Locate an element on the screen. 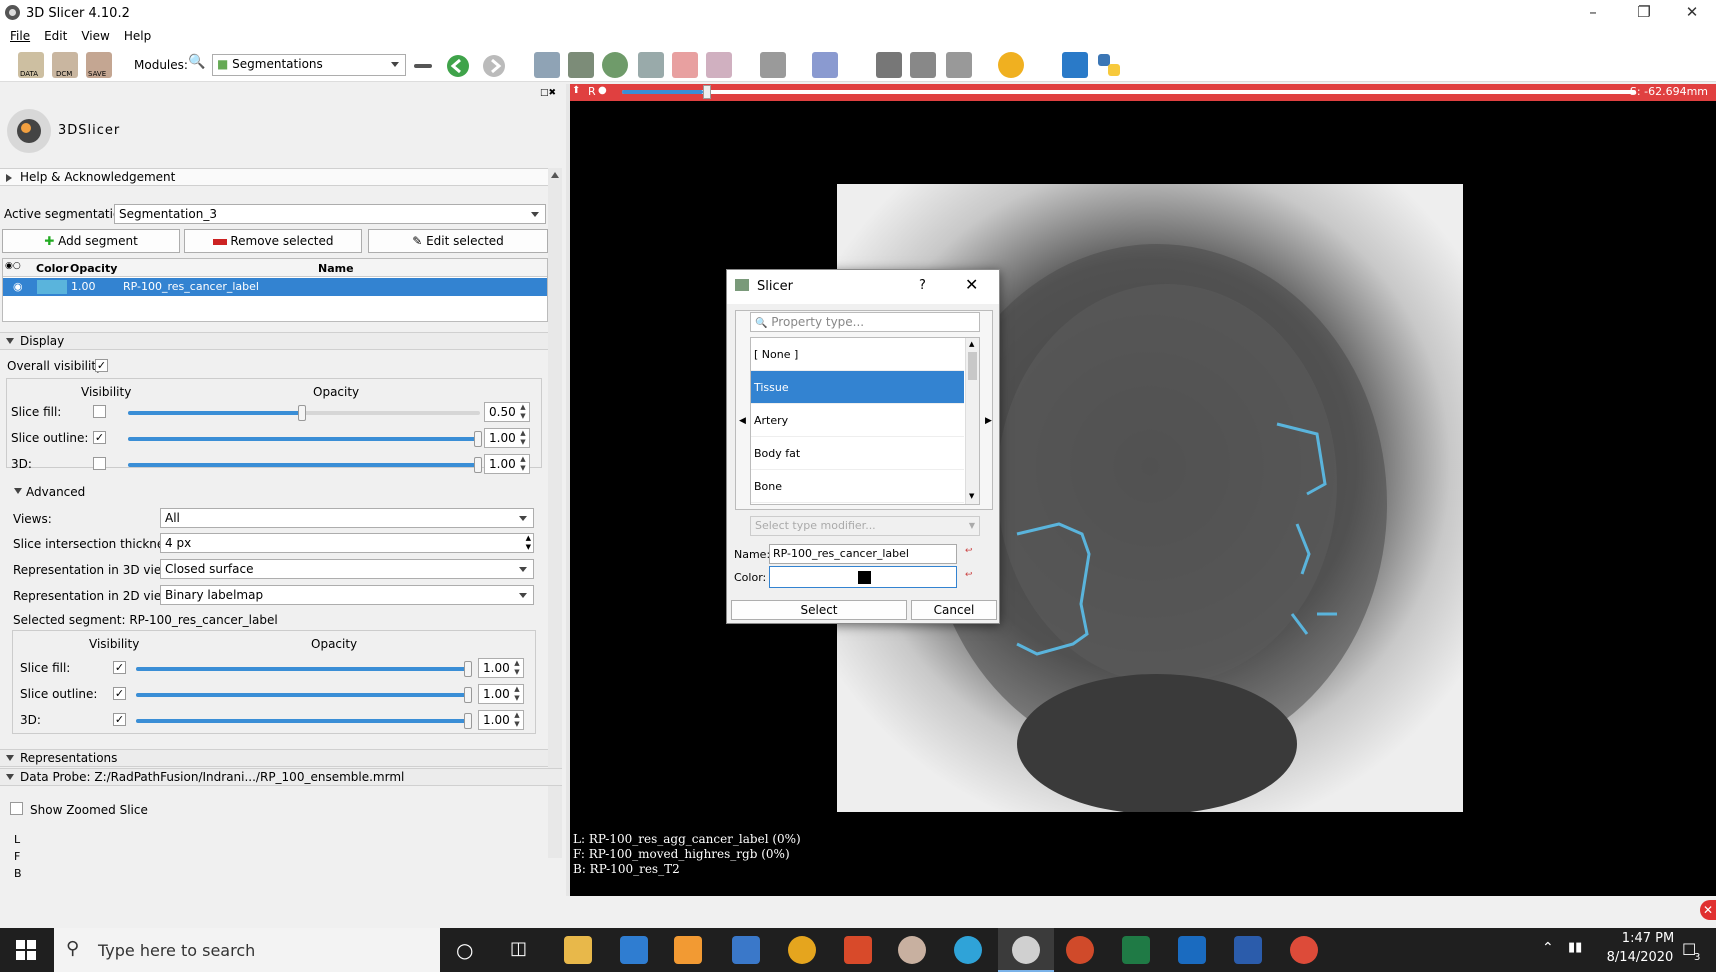  close-window-icon: ✕ is located at coordinates (1692, 13).